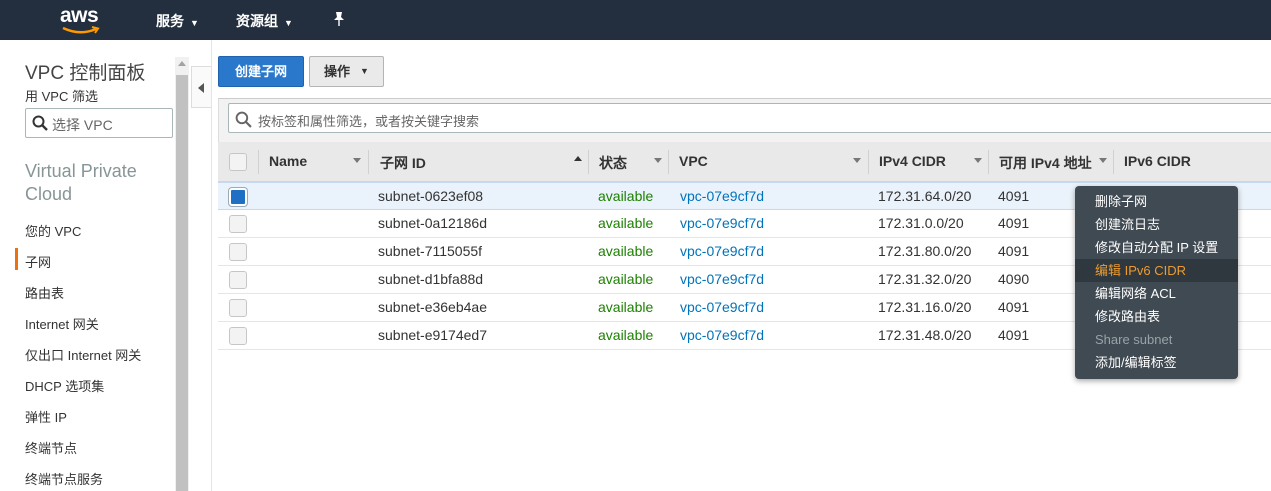  Describe the element at coordinates (81, 182) in the screenshot. I see `sidebar-section-title: Virtual Private Cloud` at that location.